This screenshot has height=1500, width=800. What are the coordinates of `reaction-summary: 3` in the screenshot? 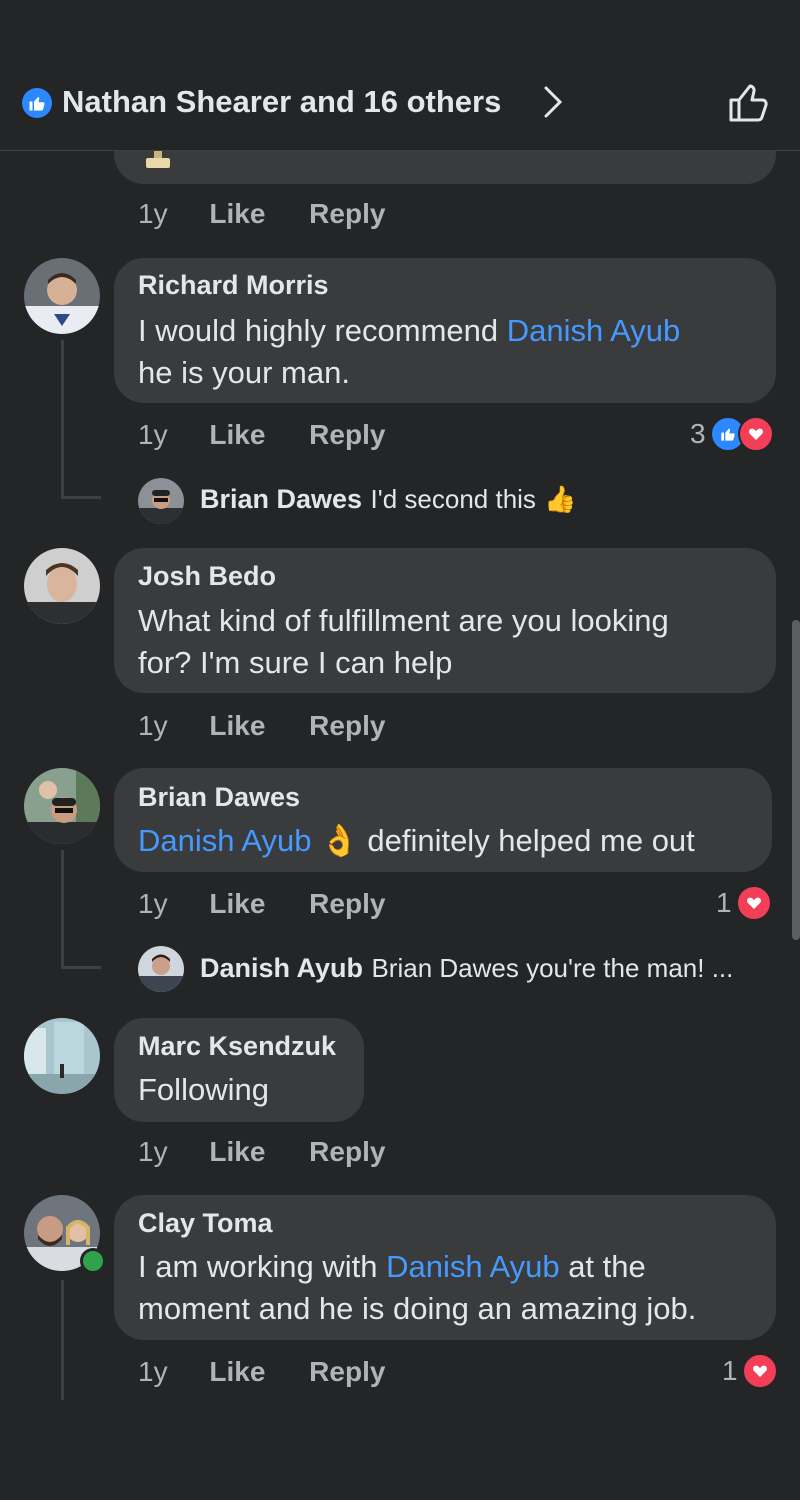 It's located at (732, 434).